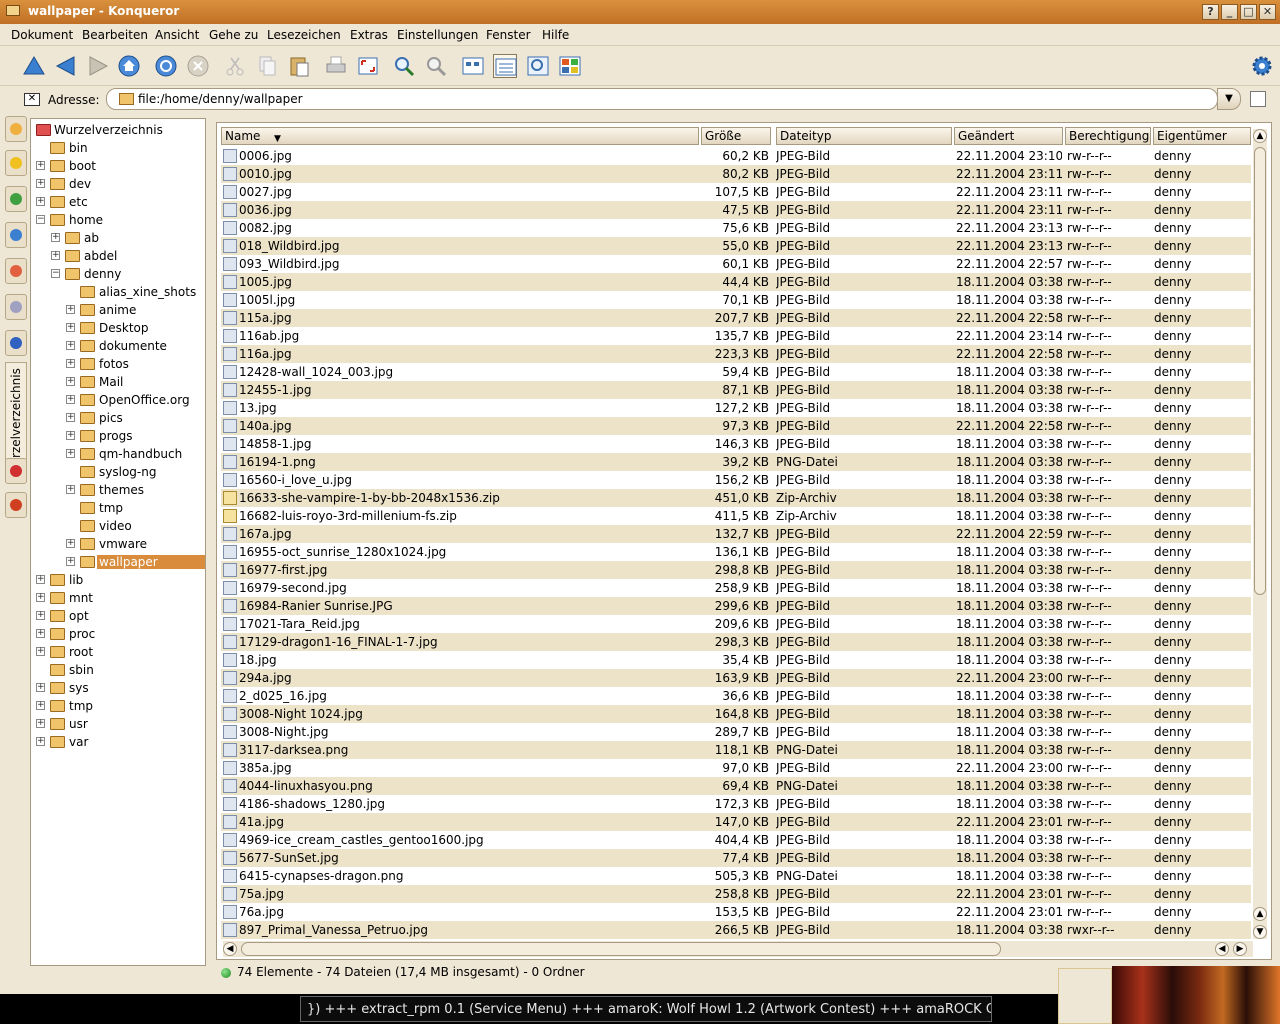 This screenshot has height=1024, width=1280. I want to click on help-button: ?, so click(1210, 12).